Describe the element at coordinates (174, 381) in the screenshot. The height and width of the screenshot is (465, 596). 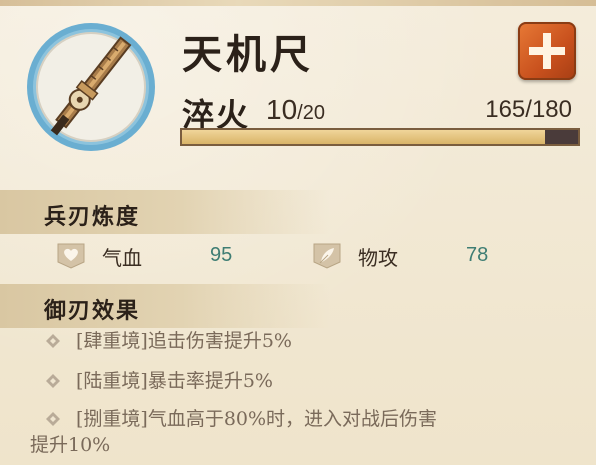
I see `effect-text: [陆重境]暴击率提升5%` at that location.